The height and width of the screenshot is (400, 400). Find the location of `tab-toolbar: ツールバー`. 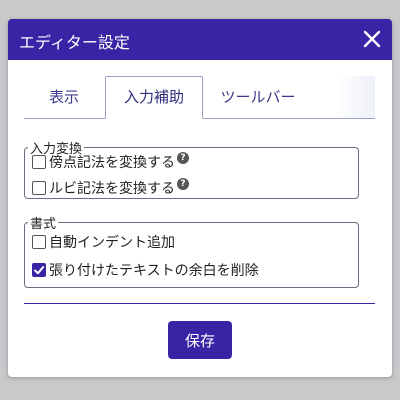

tab-toolbar: ツールバー is located at coordinates (258, 97).